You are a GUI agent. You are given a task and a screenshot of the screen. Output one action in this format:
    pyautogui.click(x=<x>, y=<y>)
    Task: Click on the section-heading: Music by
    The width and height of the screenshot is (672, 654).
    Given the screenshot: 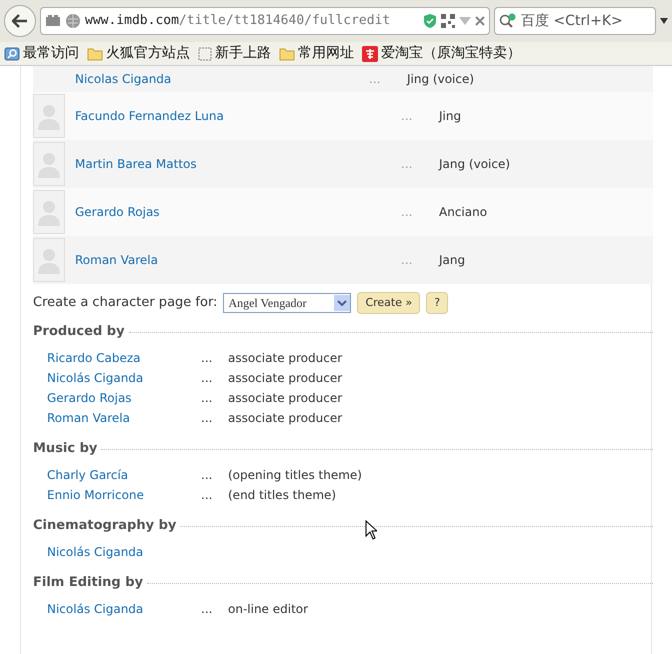 What is the action you would take?
    pyautogui.click(x=65, y=449)
    